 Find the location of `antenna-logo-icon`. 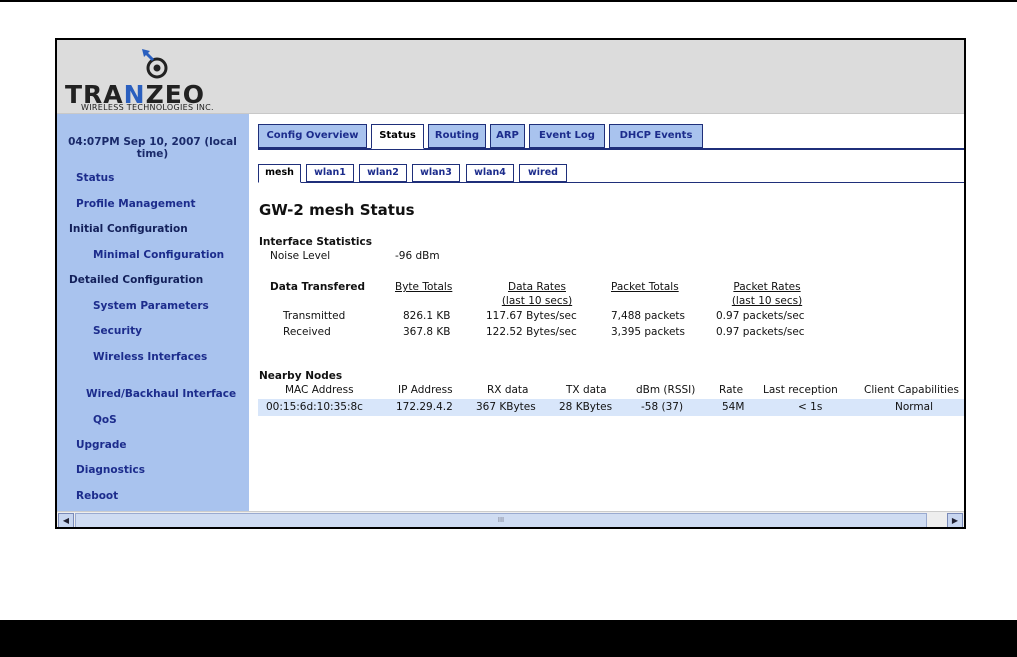

antenna-logo-icon is located at coordinates (155, 64).